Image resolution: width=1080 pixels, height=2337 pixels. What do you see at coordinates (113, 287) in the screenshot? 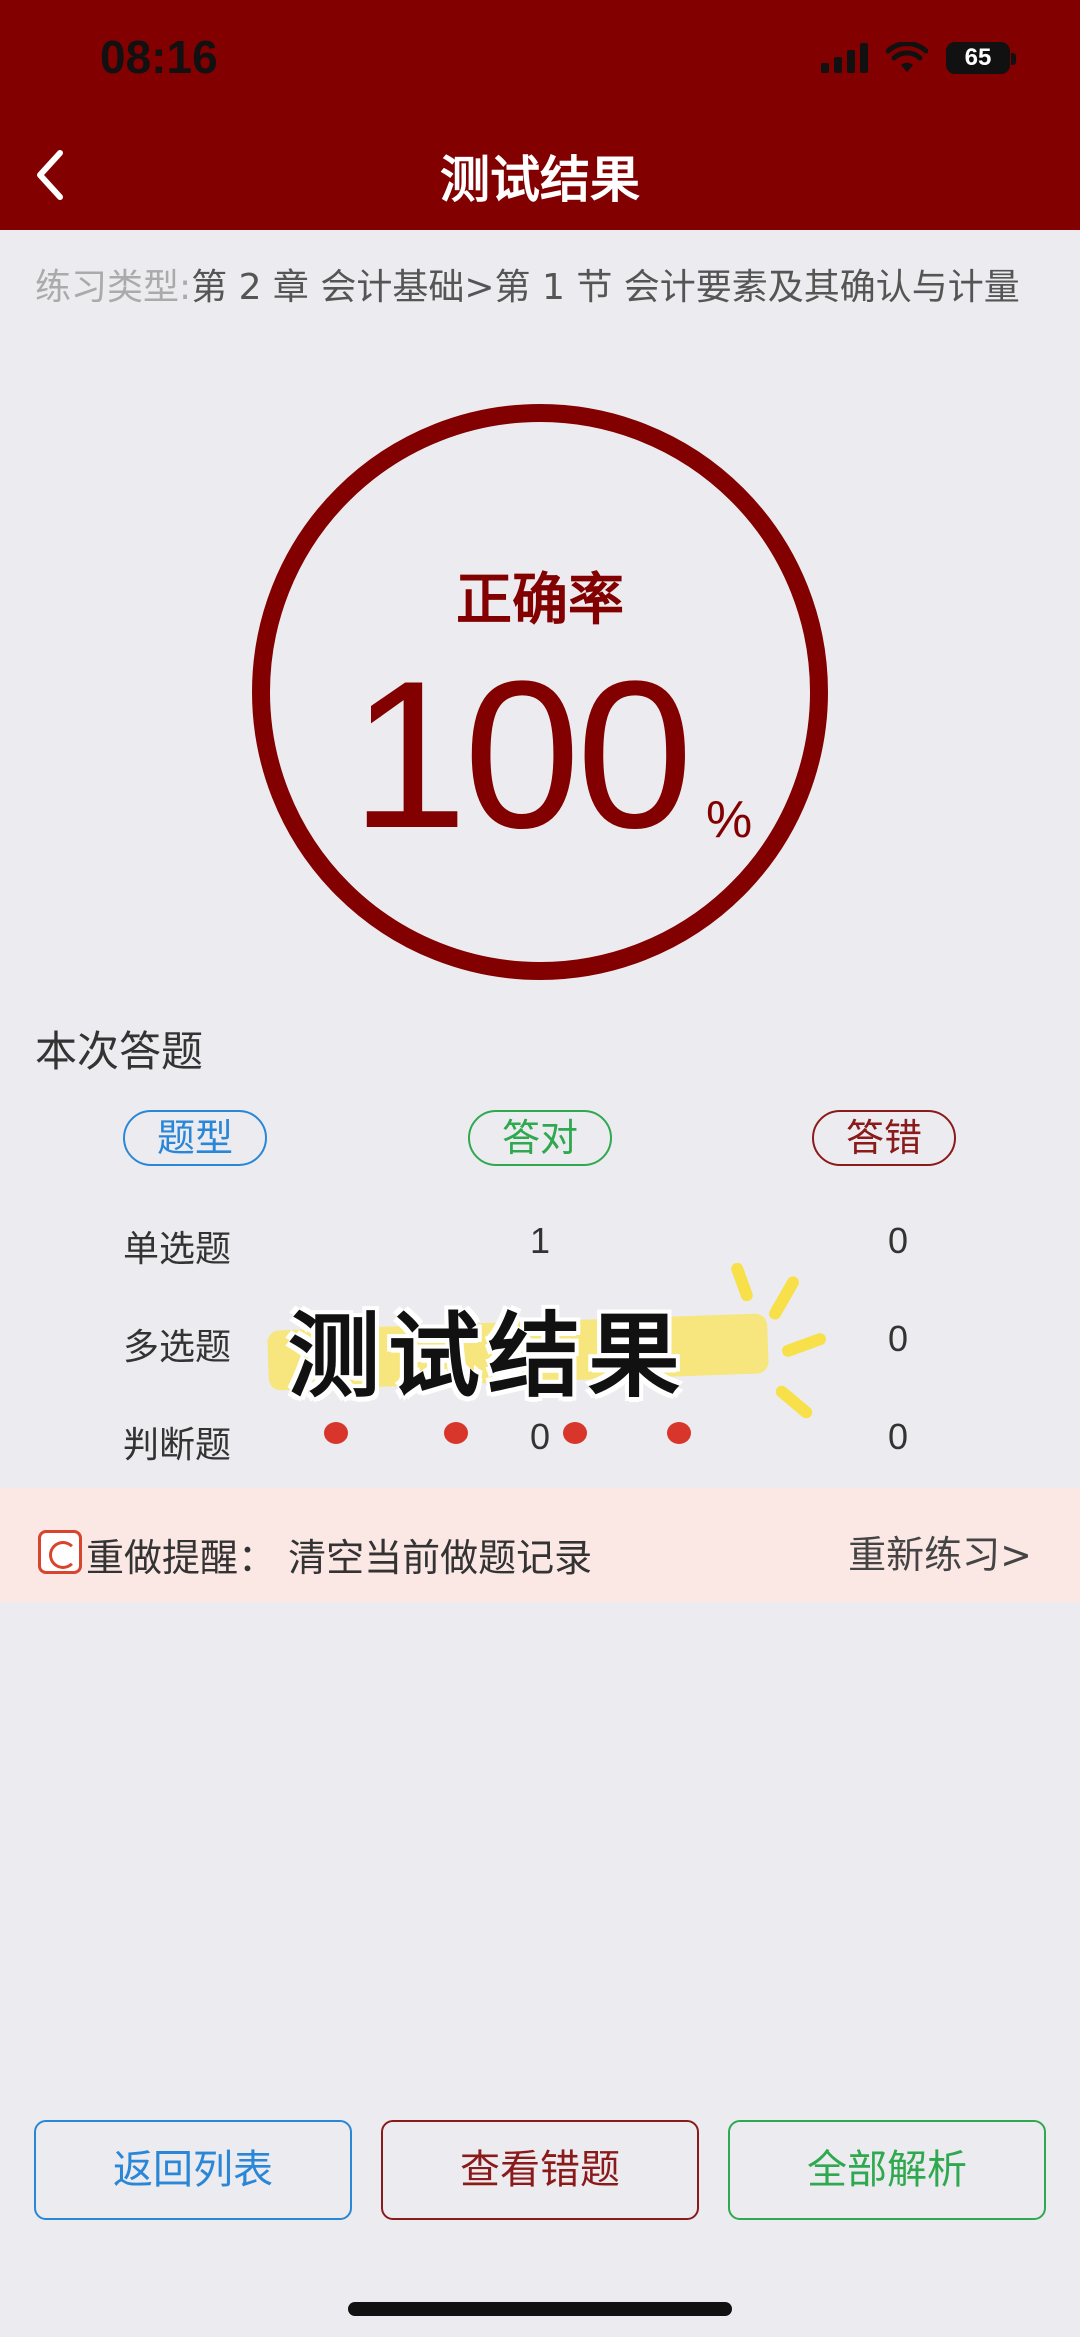
I see `practice-type-label: 练习类型:` at bounding box center [113, 287].